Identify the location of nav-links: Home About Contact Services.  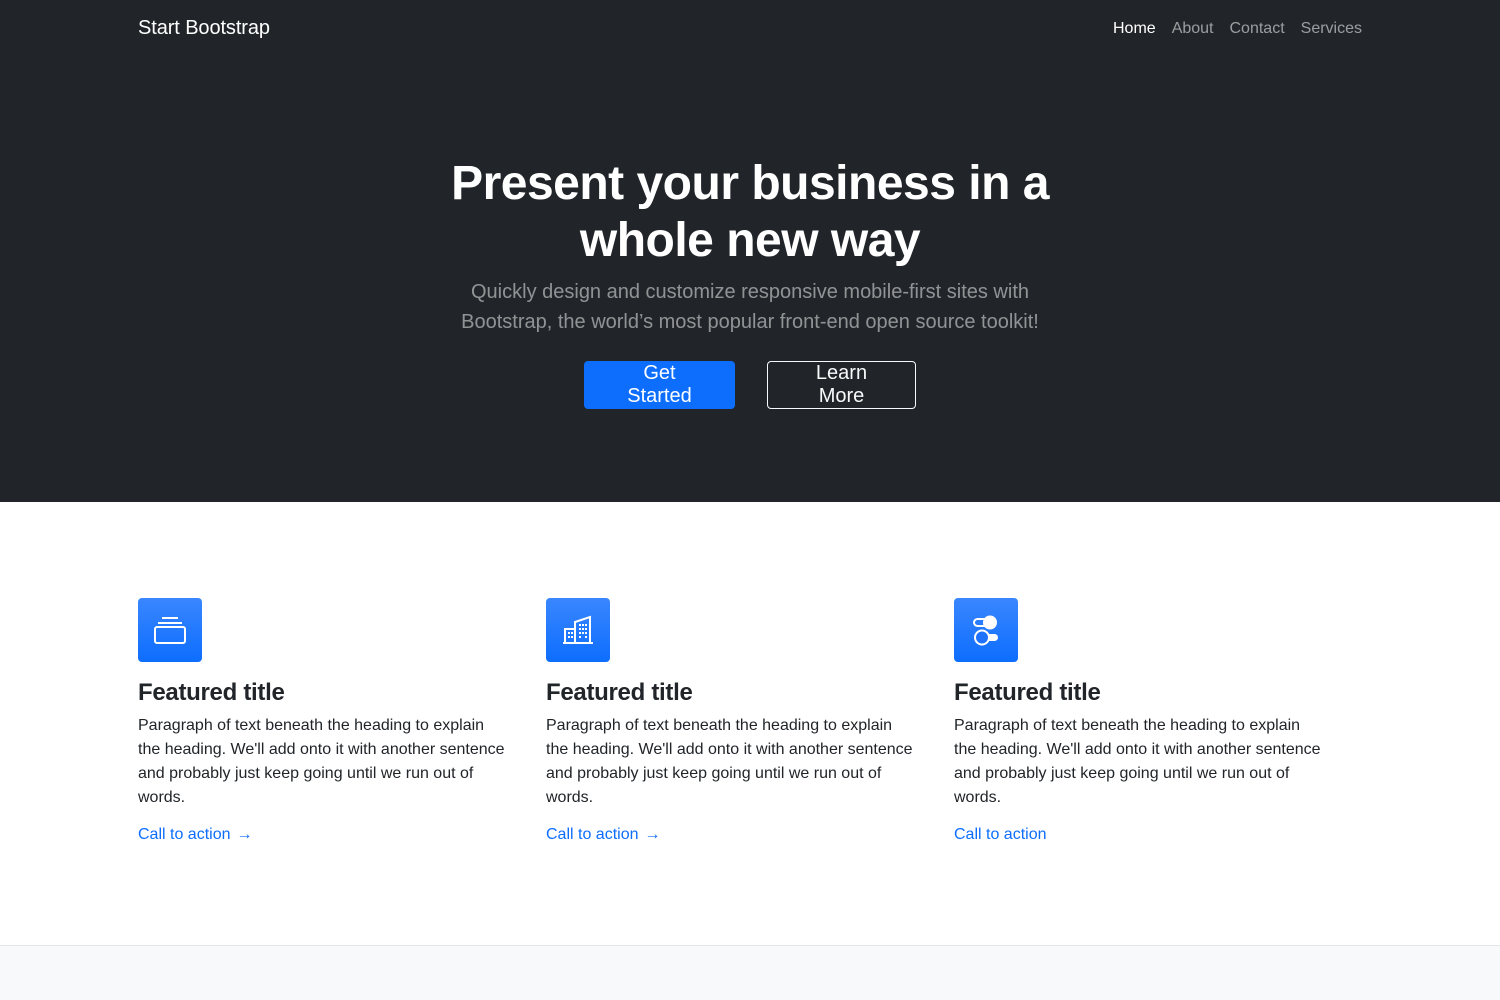
(1237, 29).